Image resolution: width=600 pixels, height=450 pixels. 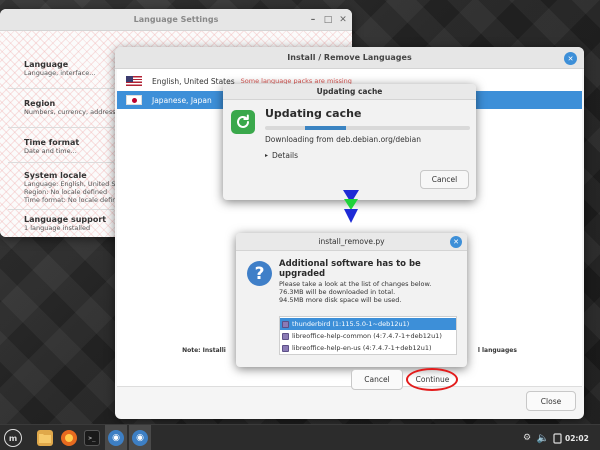 I want to click on us-flag-icon, so click(x=134, y=81).